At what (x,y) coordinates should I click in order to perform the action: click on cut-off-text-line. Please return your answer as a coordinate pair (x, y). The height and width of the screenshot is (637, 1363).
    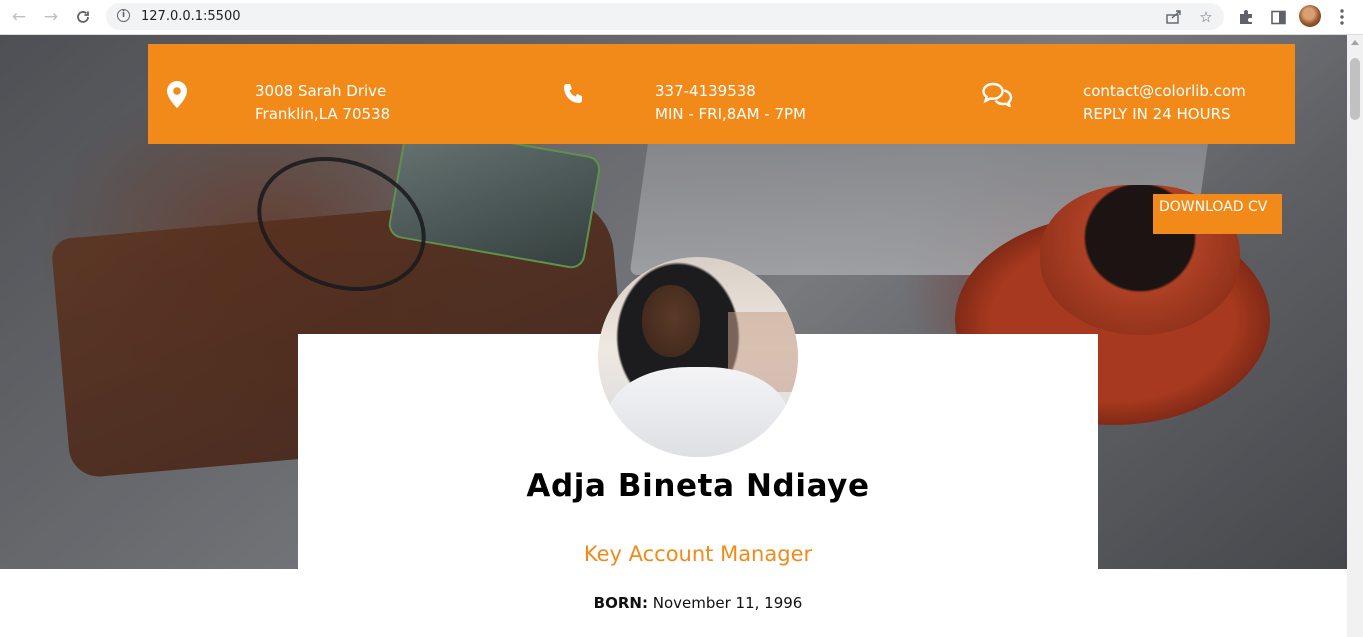
    Looking at the image, I should click on (675, 634).